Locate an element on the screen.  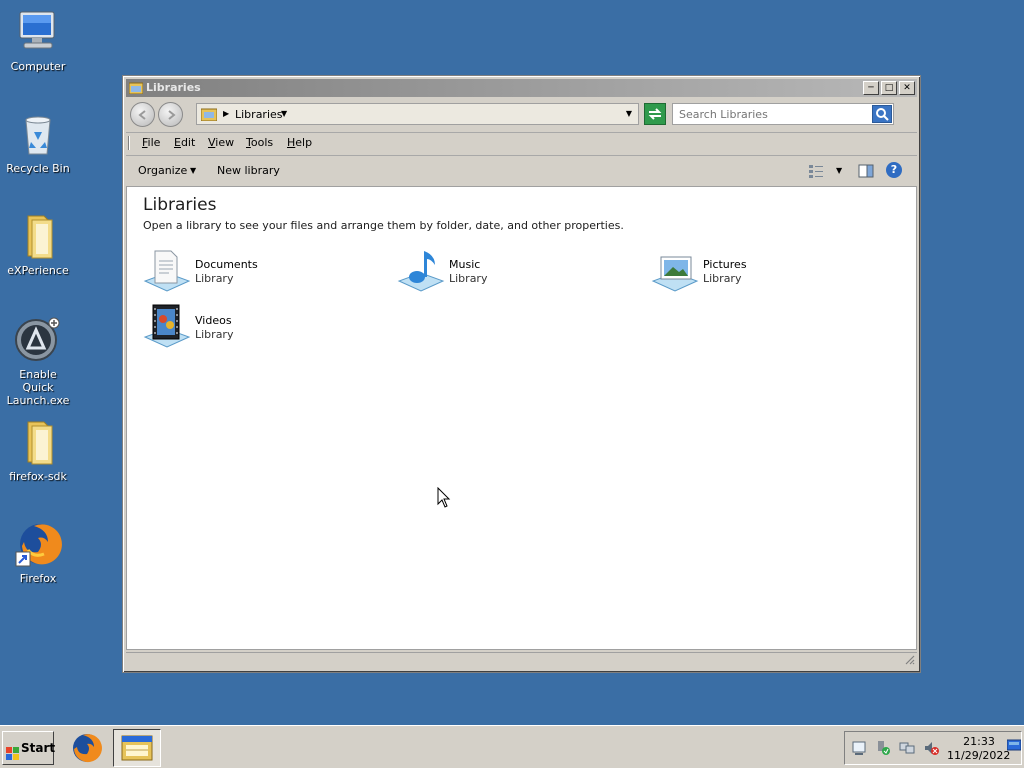
network-status-icon is located at coordinates (907, 748).